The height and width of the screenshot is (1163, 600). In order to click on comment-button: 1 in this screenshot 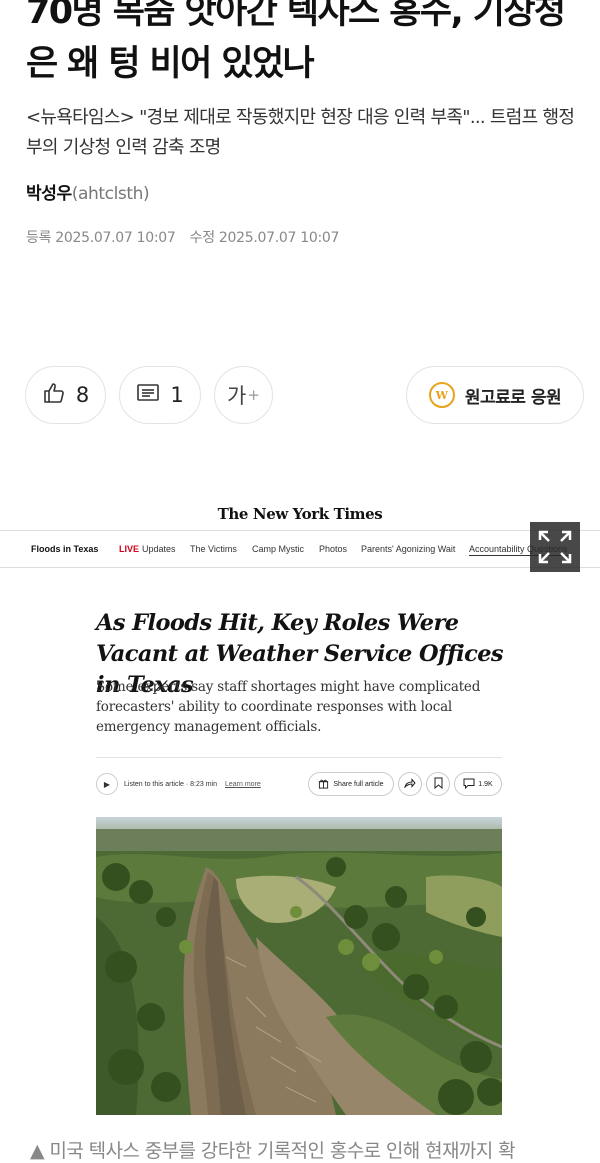, I will do `click(160, 395)`.